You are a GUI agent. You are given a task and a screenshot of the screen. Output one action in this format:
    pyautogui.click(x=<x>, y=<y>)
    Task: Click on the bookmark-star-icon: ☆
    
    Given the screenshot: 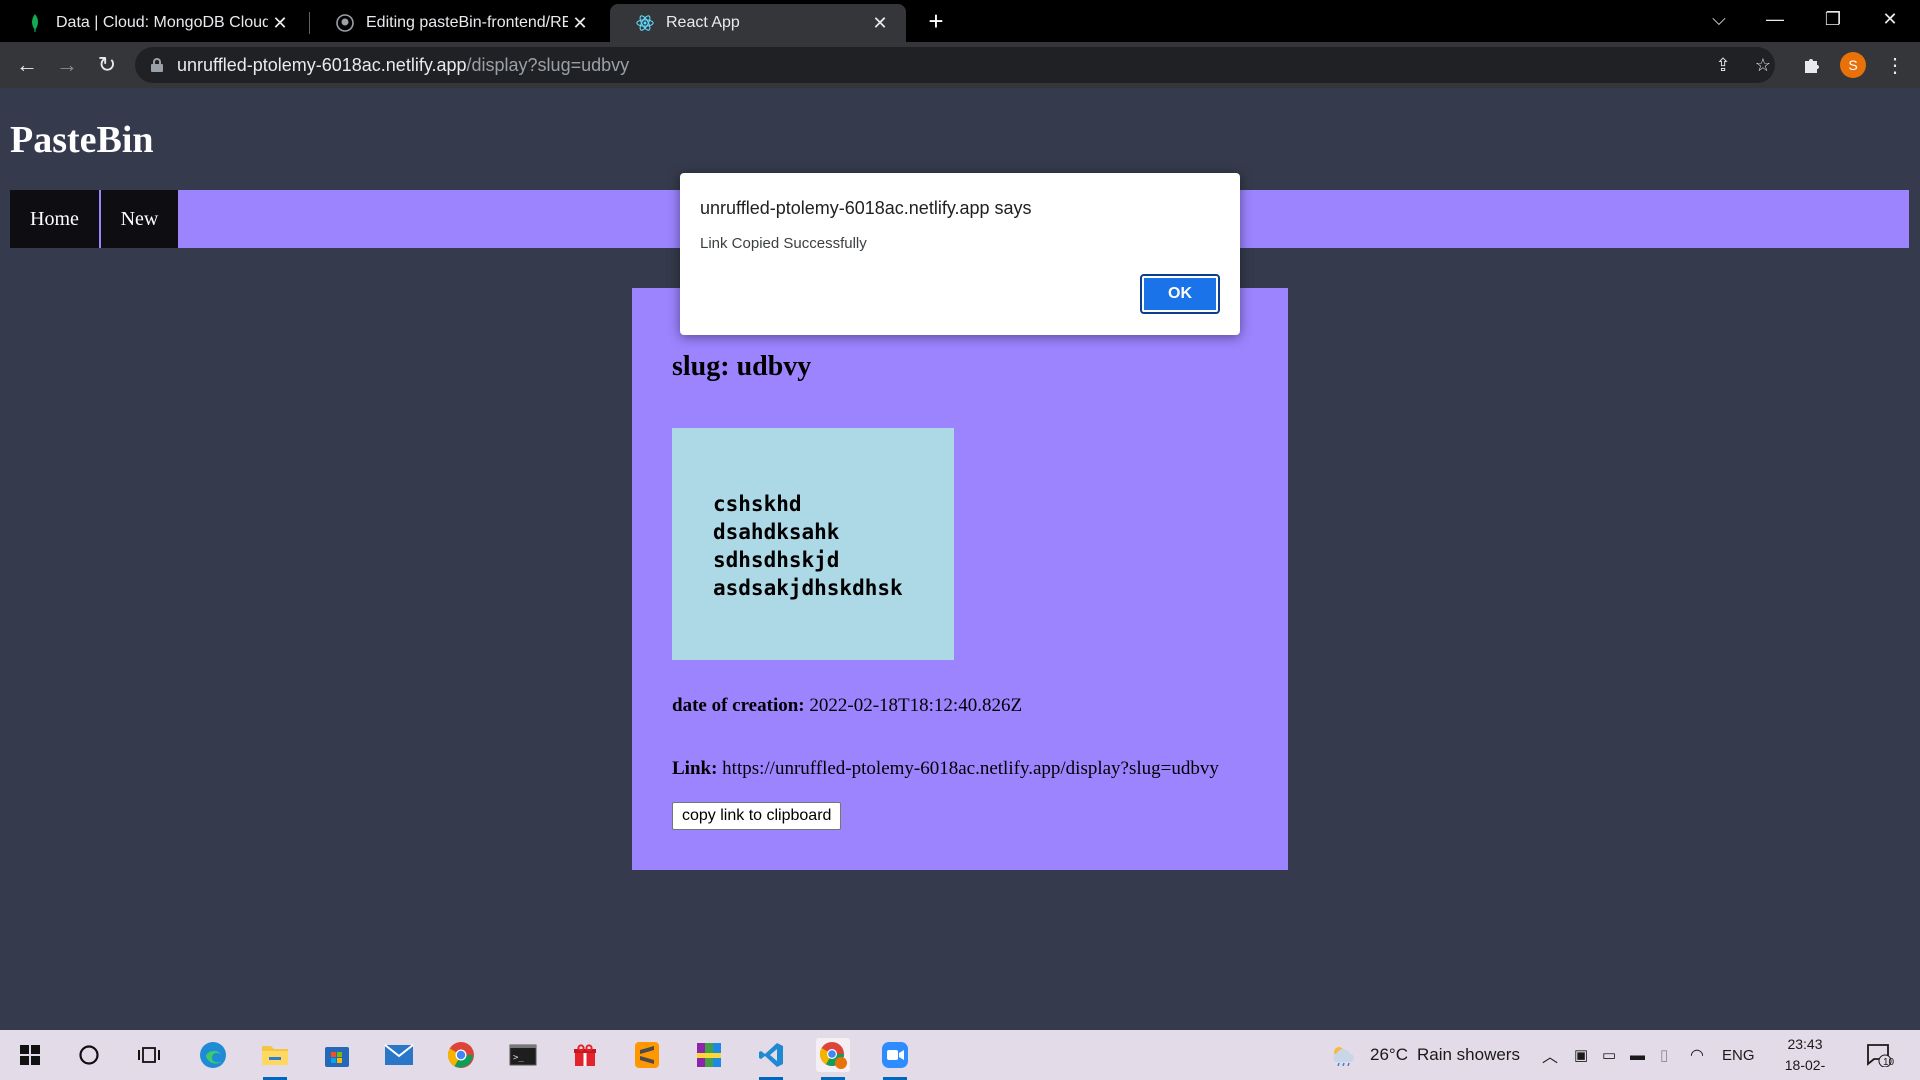 What is the action you would take?
    pyautogui.click(x=1763, y=65)
    